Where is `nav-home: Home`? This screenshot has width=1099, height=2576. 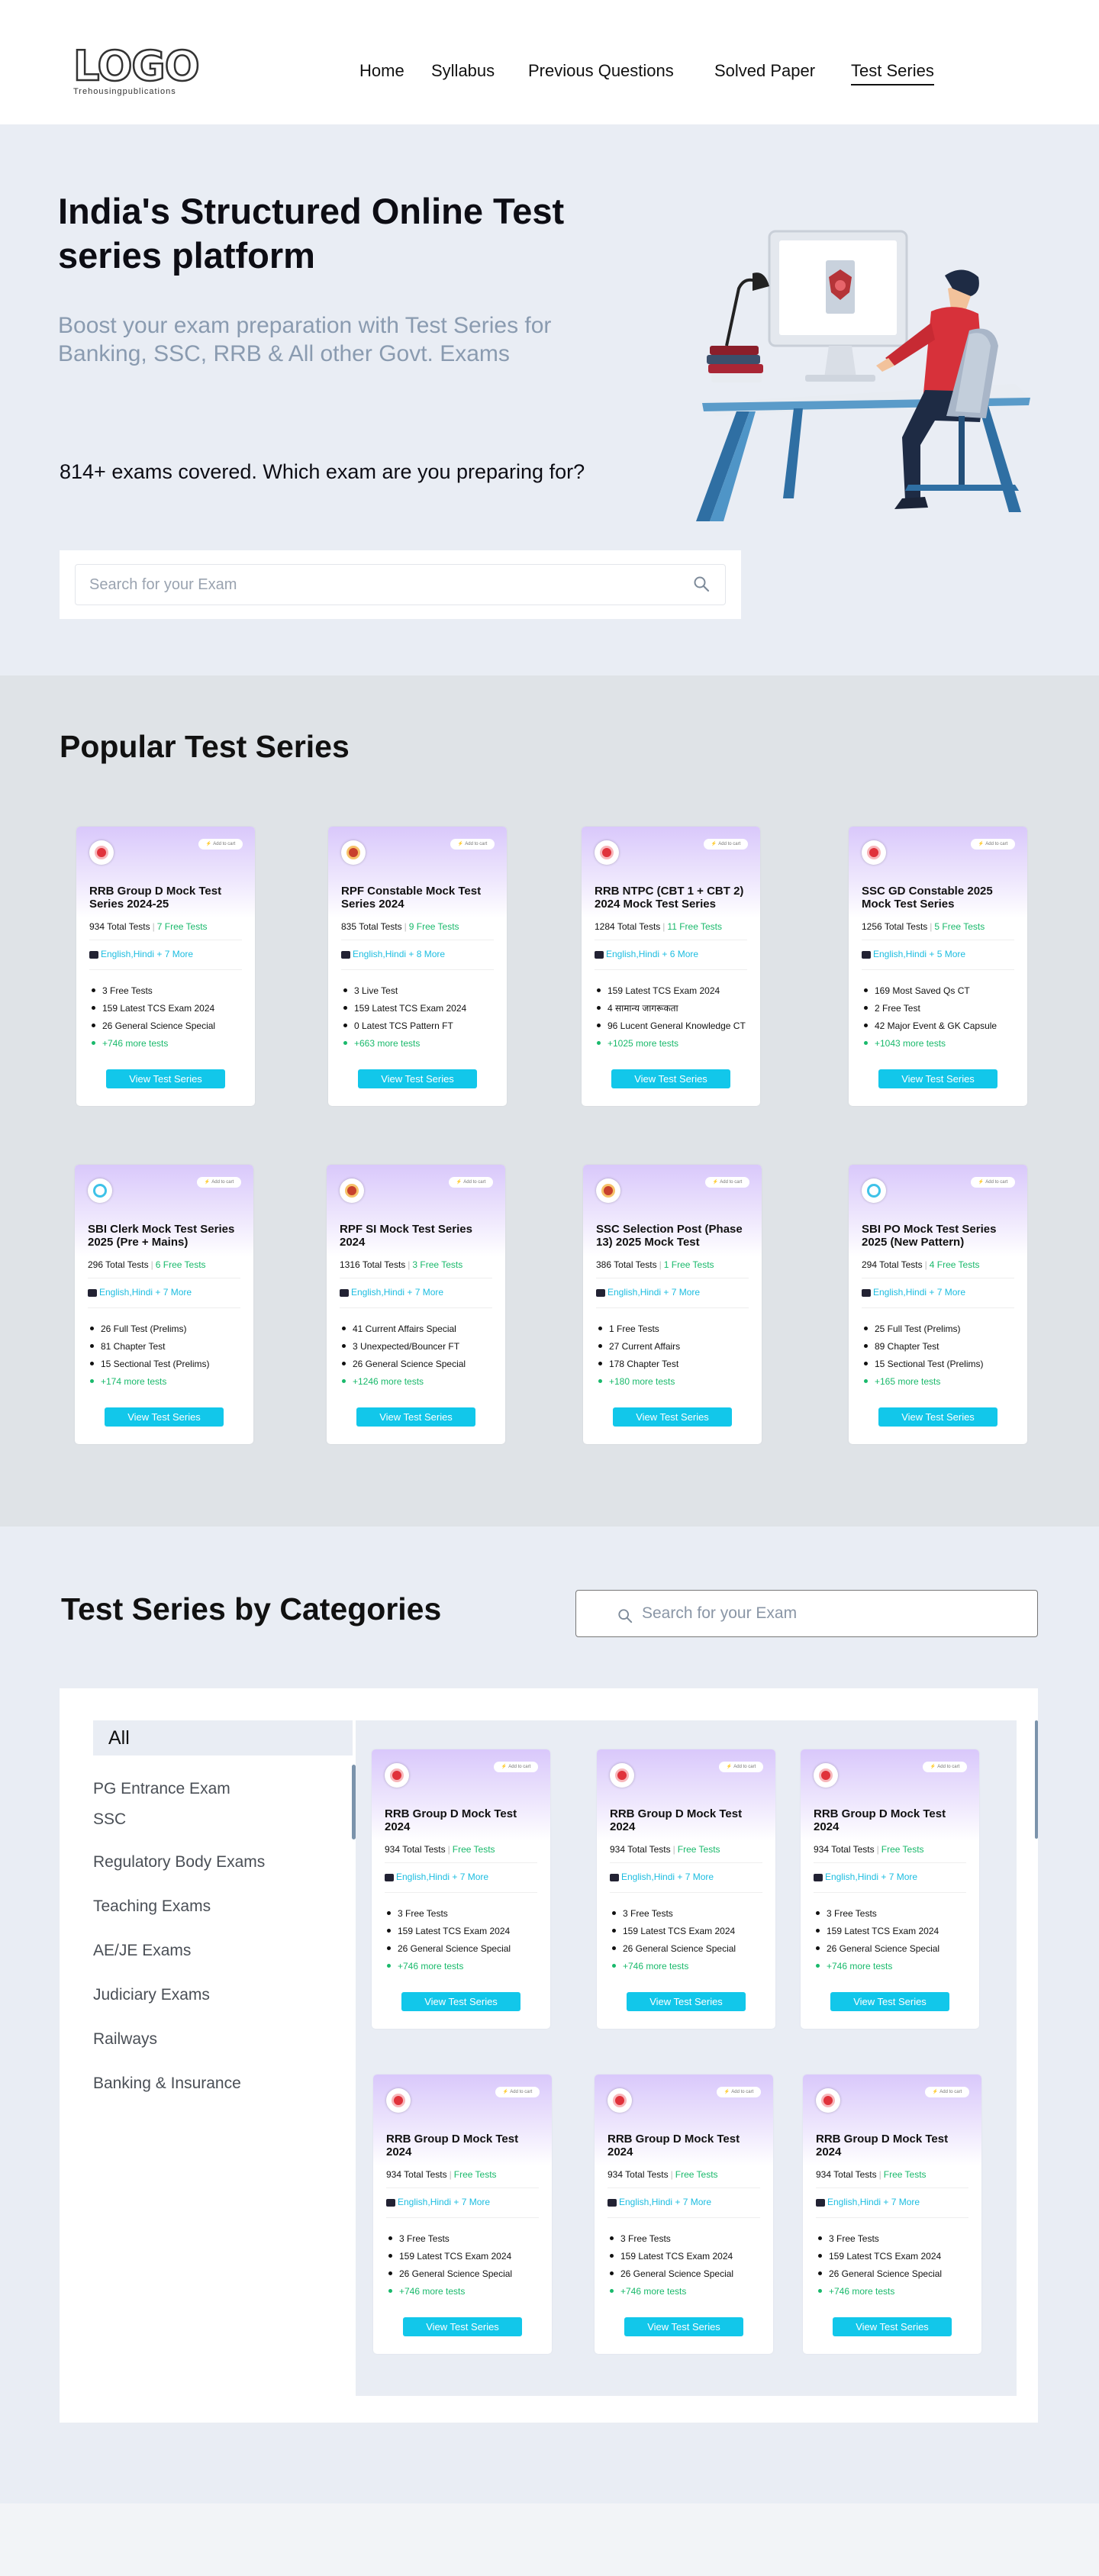 nav-home: Home is located at coordinates (381, 71).